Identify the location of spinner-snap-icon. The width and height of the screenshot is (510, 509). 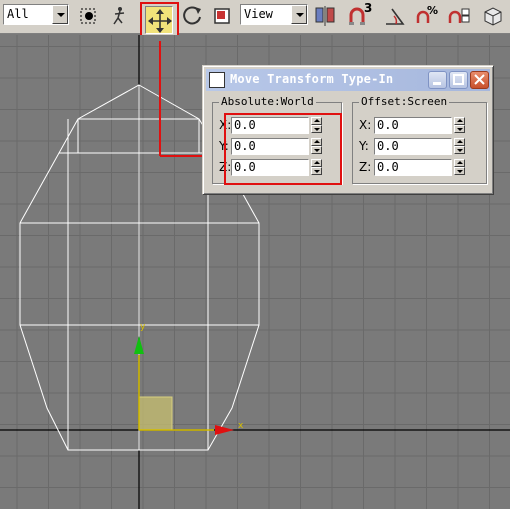
(459, 15).